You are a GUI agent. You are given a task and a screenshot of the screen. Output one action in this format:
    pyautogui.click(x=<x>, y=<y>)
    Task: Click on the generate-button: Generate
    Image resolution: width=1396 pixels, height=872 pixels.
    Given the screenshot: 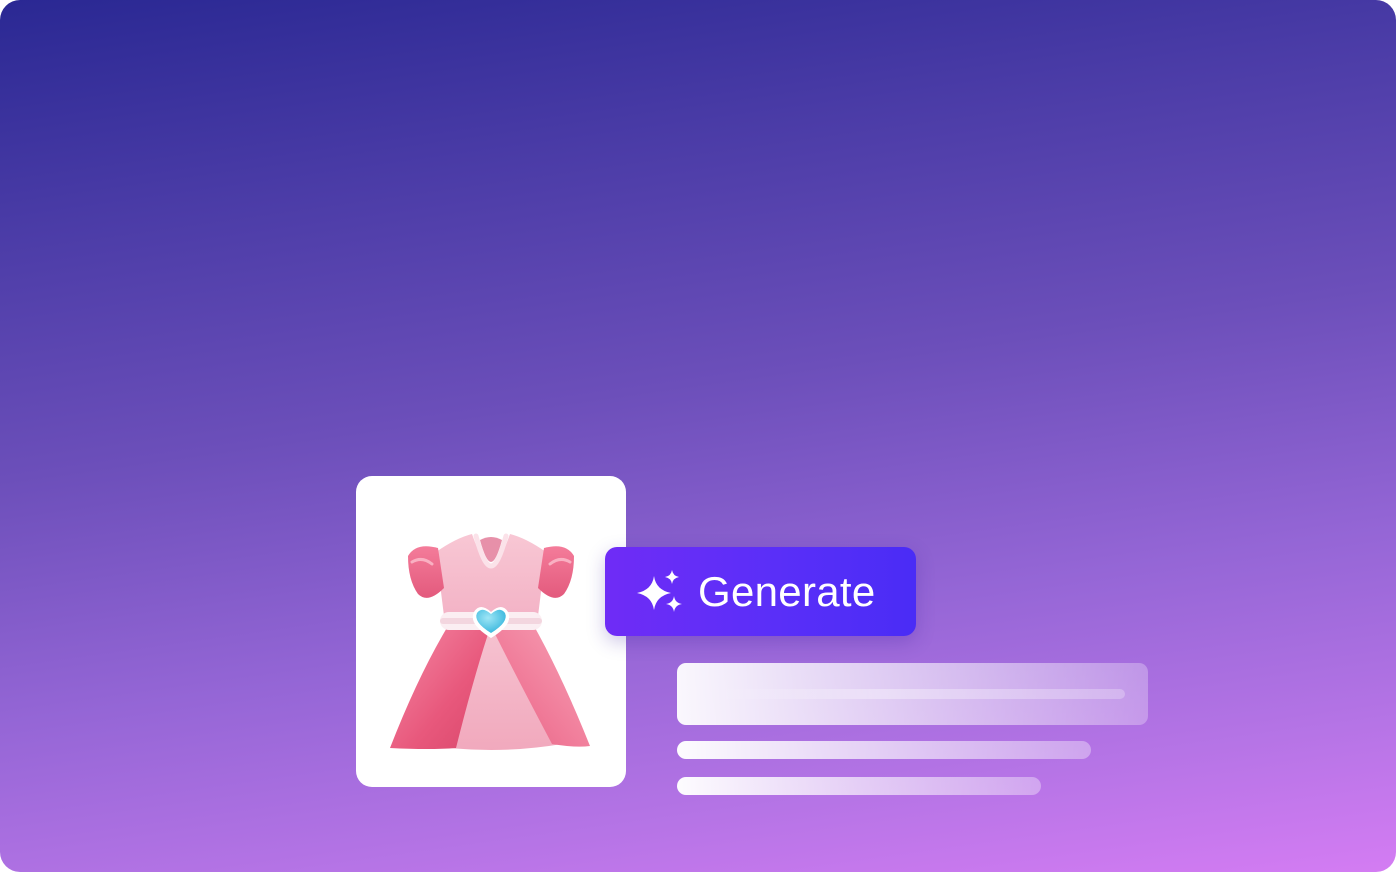 What is the action you would take?
    pyautogui.click(x=760, y=591)
    